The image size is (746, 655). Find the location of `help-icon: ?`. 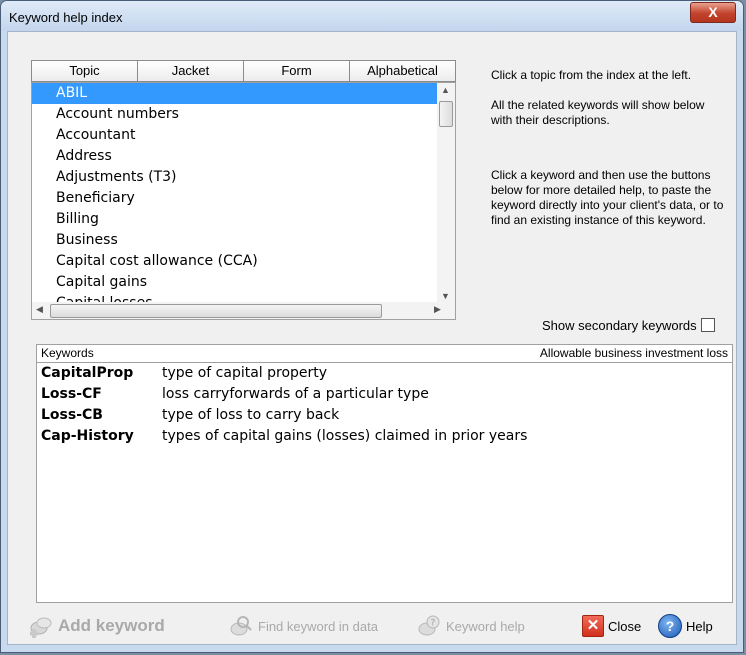

help-icon: ? is located at coordinates (670, 626).